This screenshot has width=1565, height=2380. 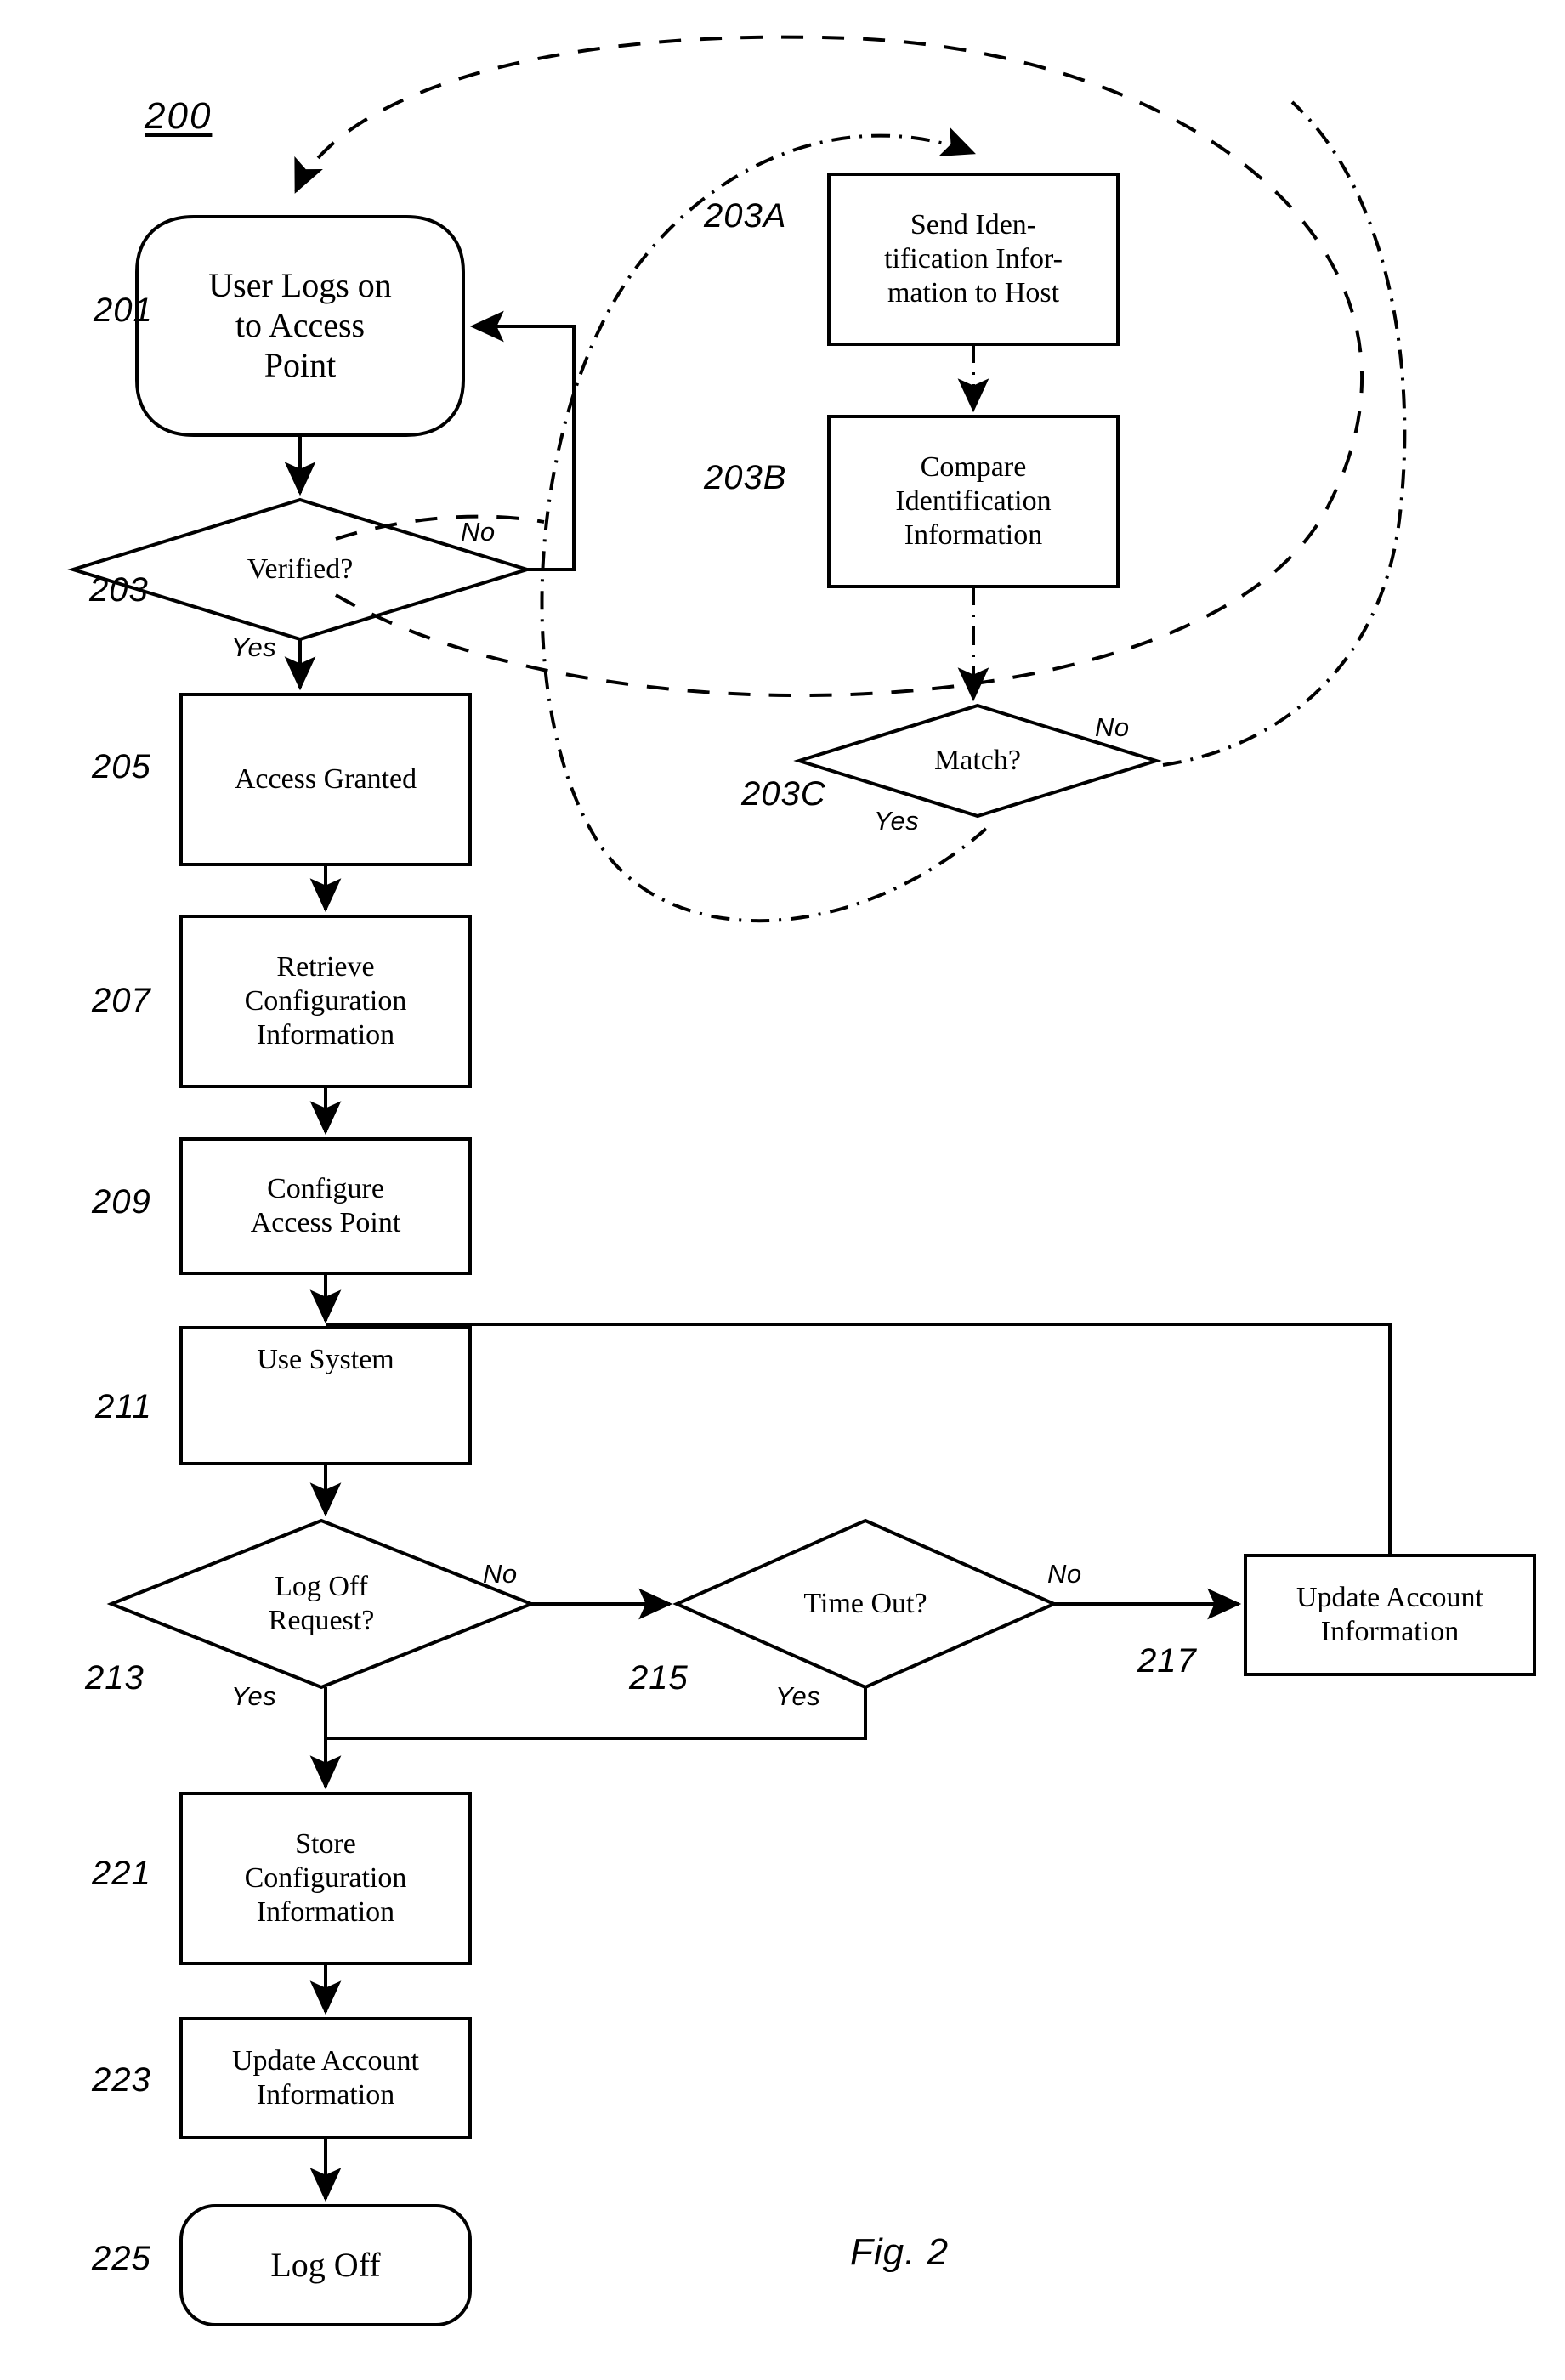 I want to click on node-203-shape, so click(x=300, y=569).